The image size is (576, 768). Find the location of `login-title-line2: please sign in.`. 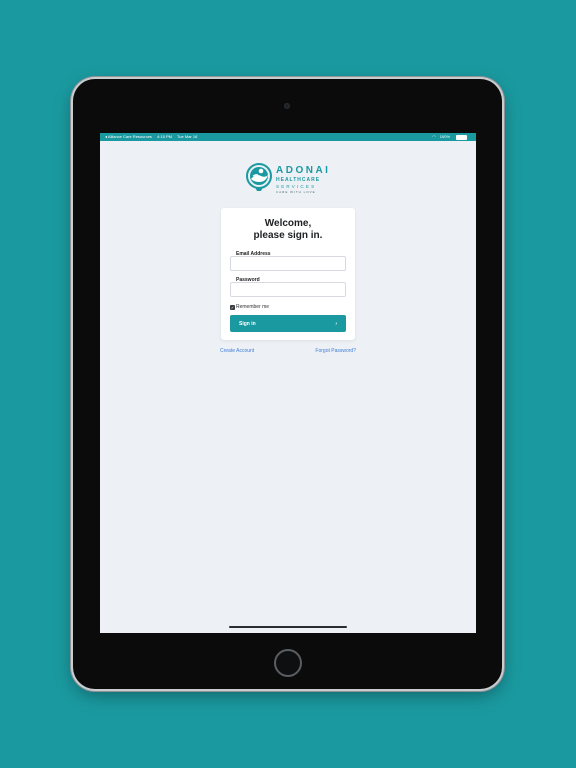

login-title-line2: please sign in. is located at coordinates (288, 235).